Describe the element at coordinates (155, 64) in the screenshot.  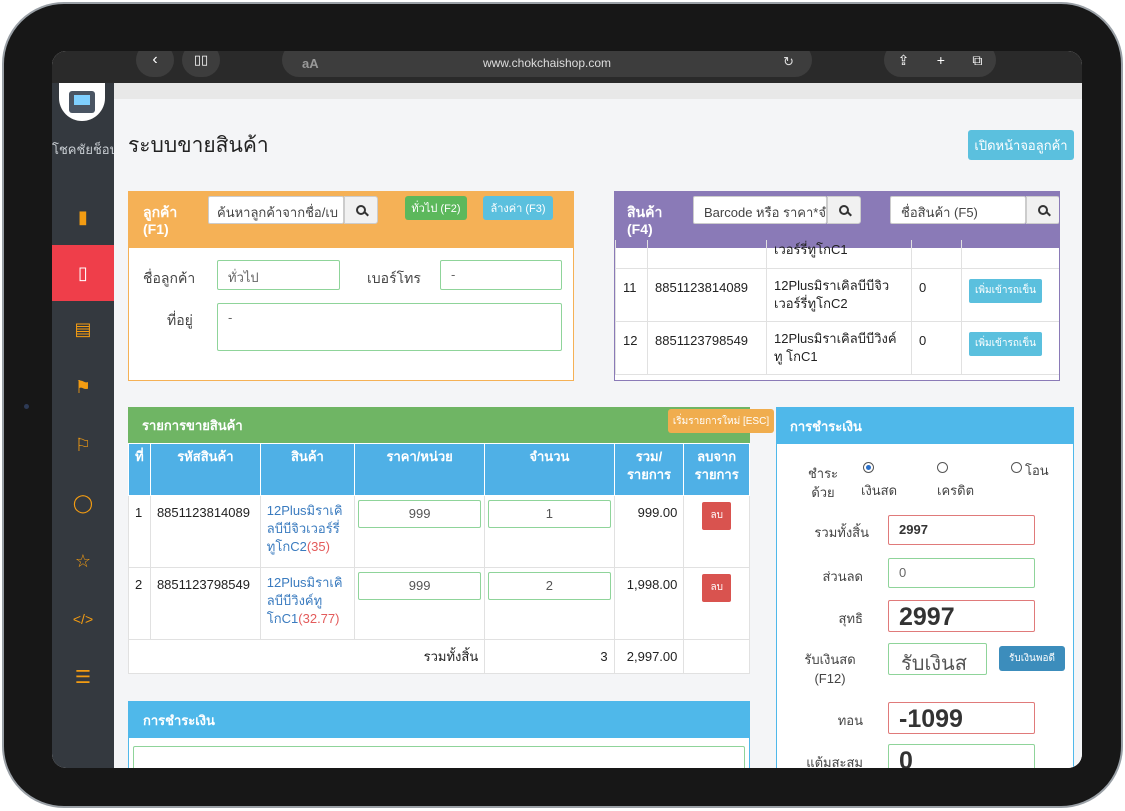
I see `back-button: ‹` at that location.